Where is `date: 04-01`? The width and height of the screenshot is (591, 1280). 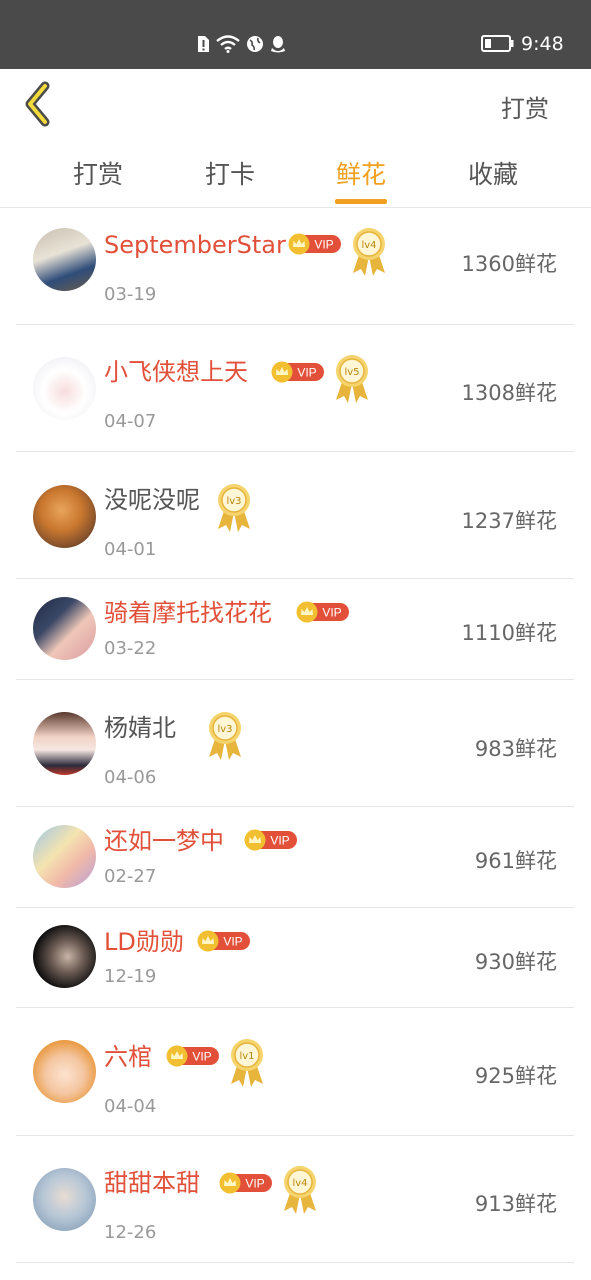
date: 04-01 is located at coordinates (130, 549).